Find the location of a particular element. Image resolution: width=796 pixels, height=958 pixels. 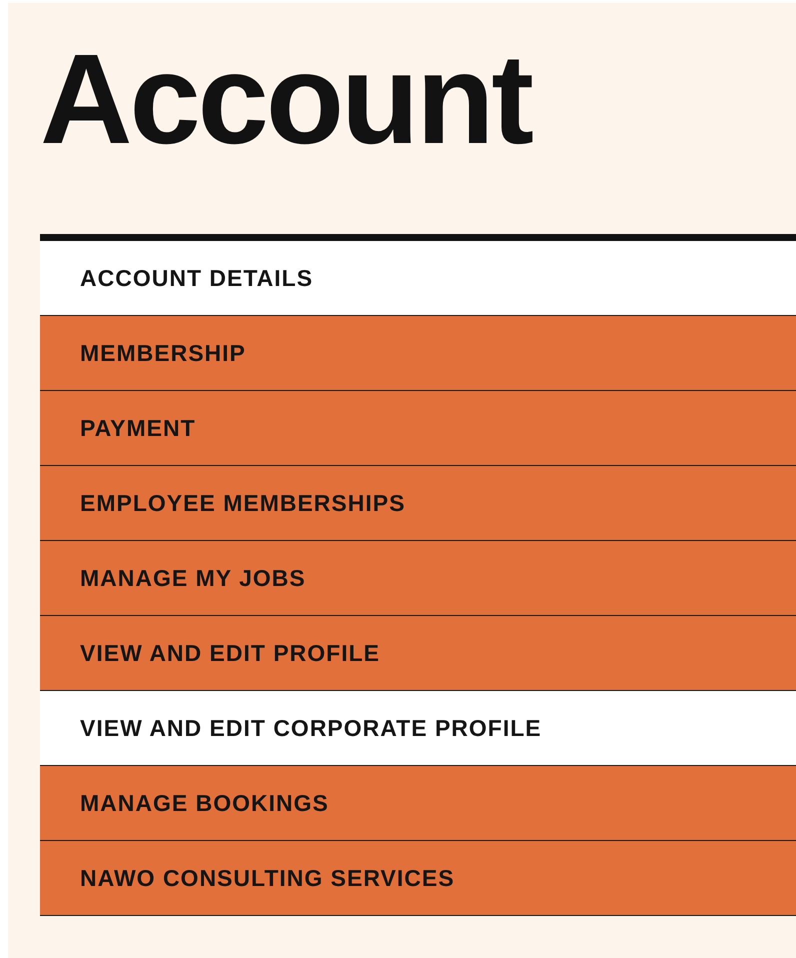

page-title: Account is located at coordinates (285, 100).